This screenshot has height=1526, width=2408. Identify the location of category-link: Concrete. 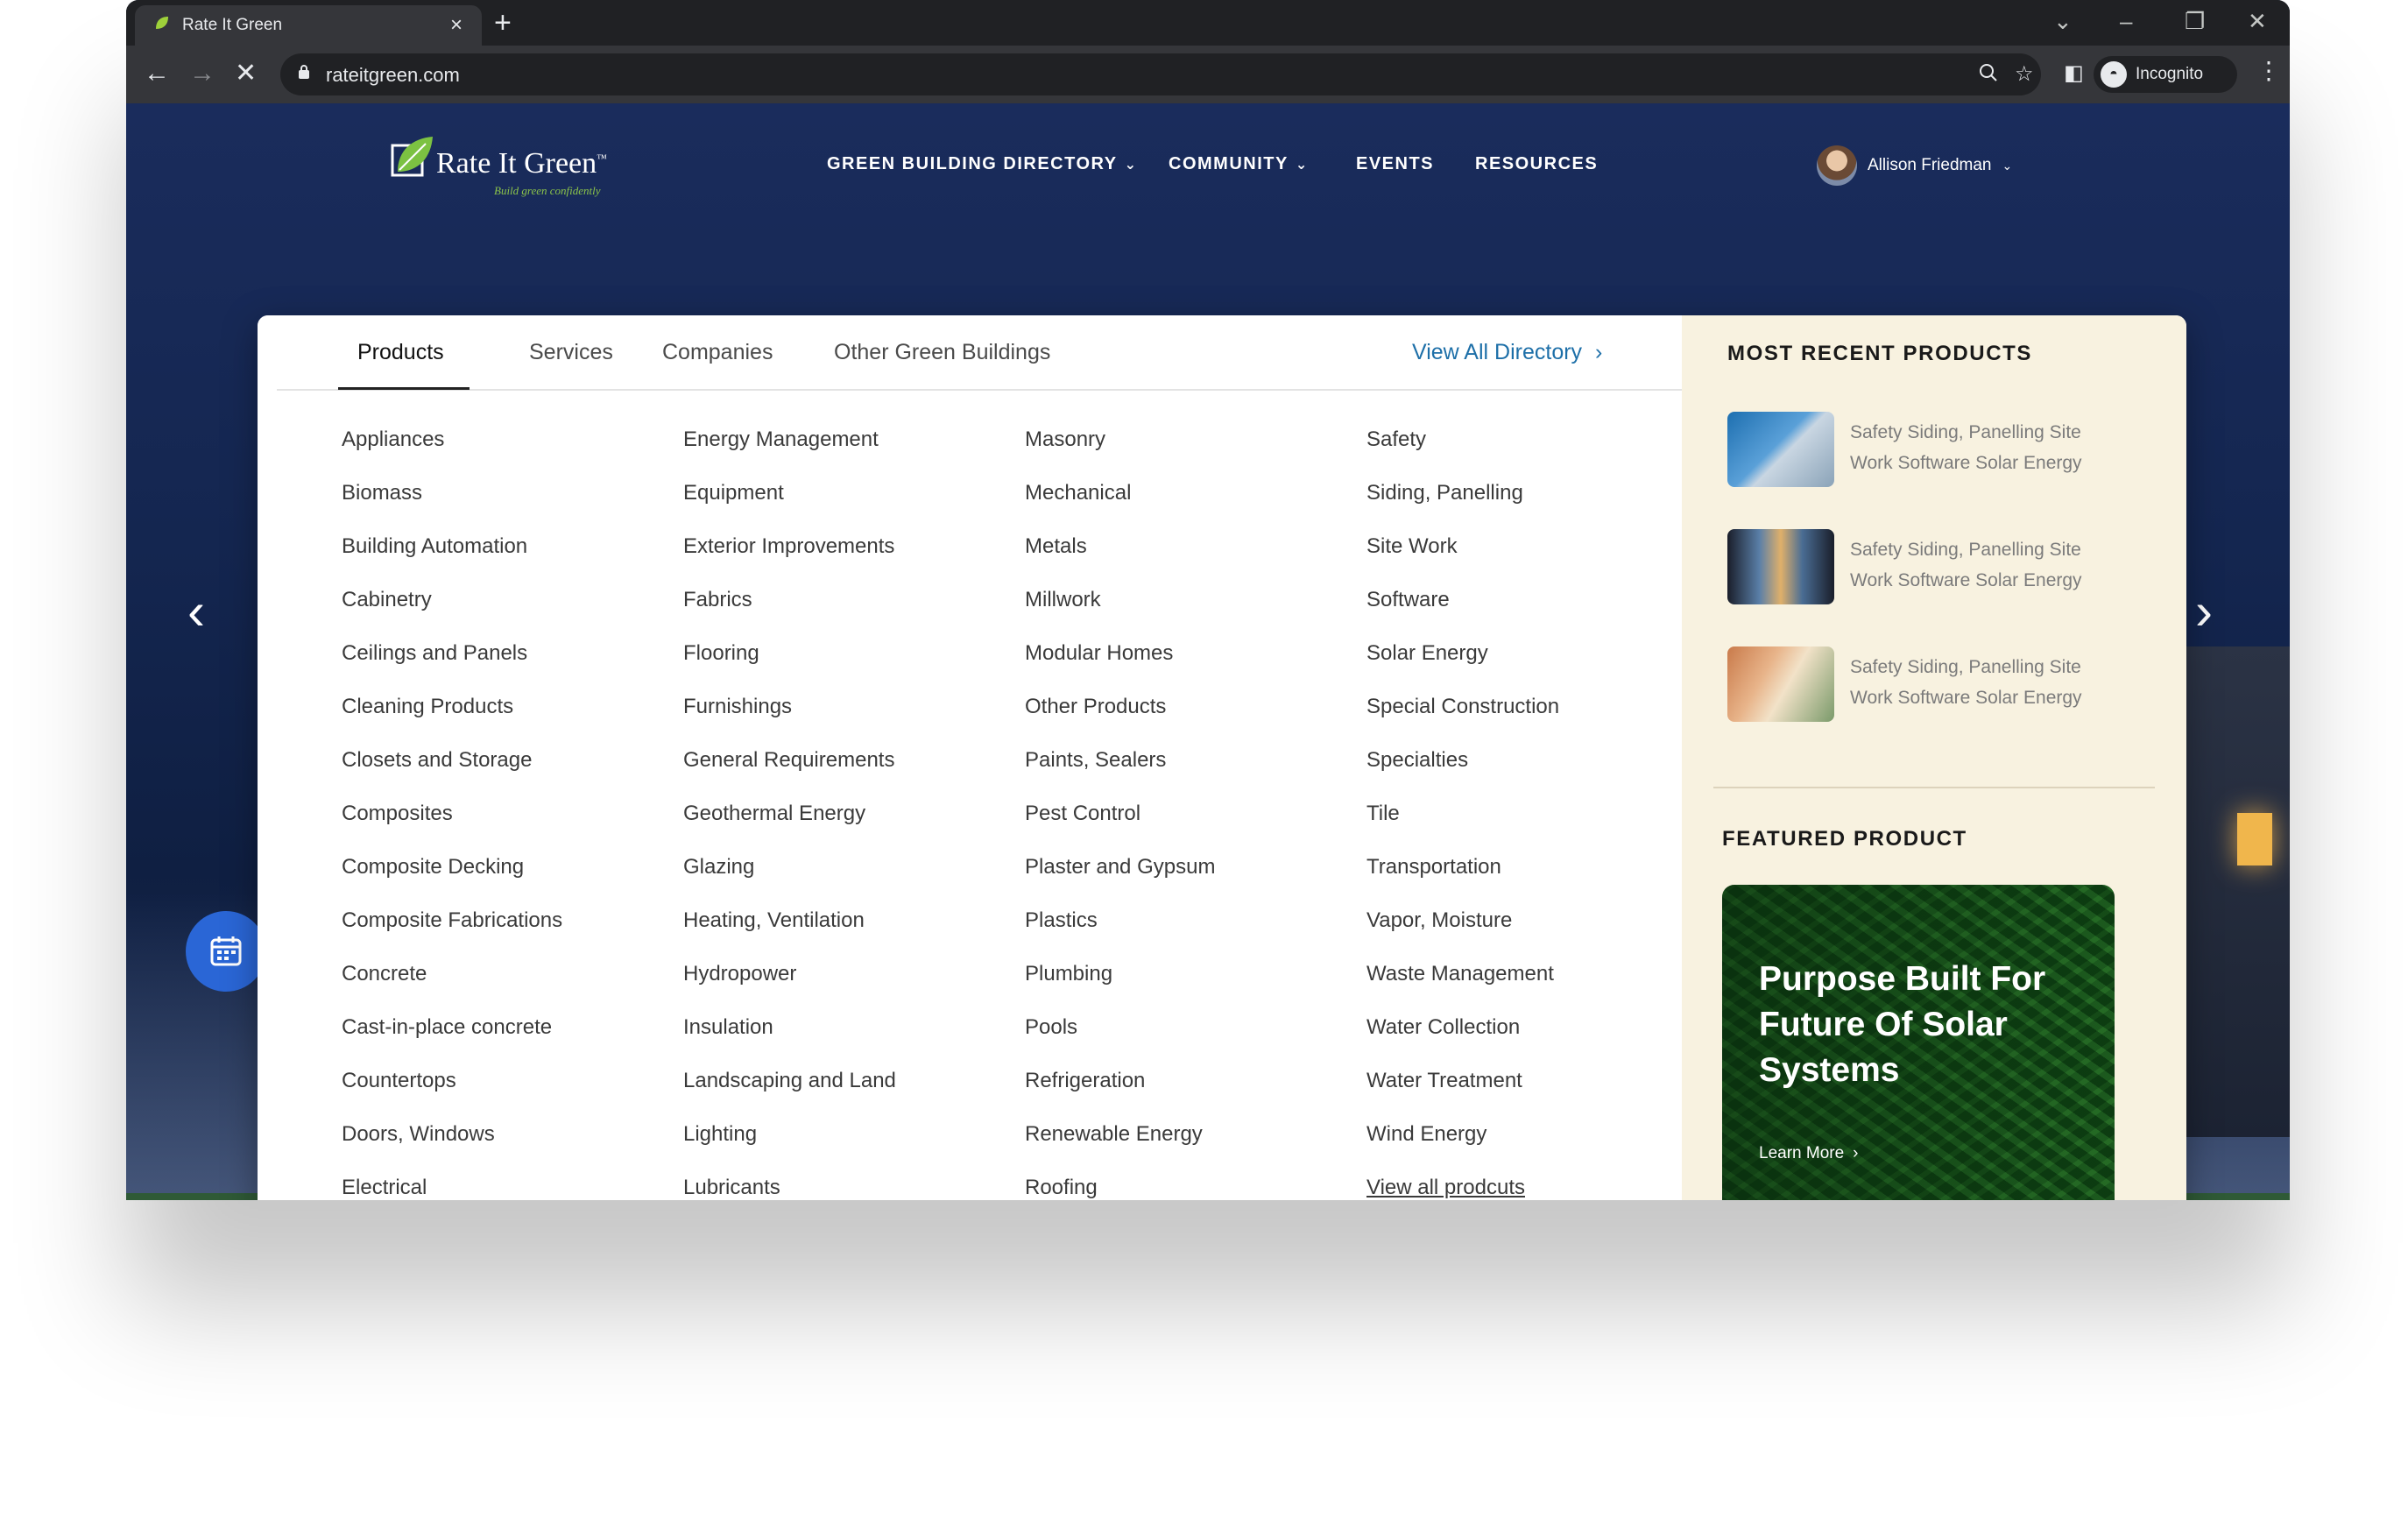
(508, 988).